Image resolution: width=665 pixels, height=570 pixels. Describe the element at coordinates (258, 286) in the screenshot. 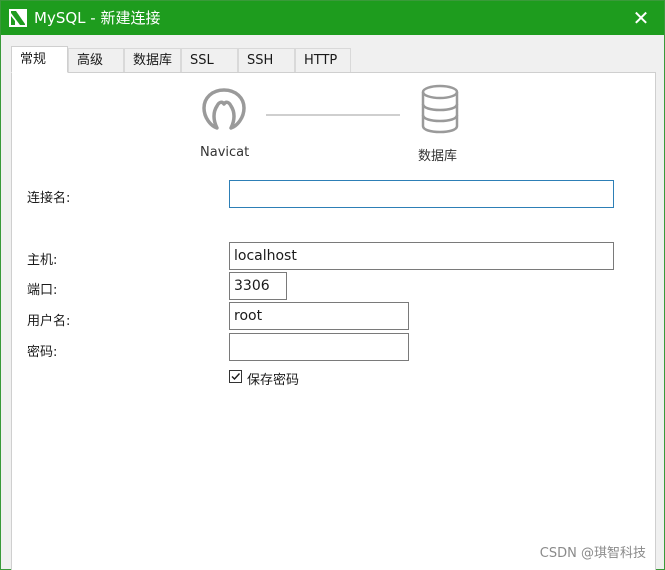

I see `port-field` at that location.